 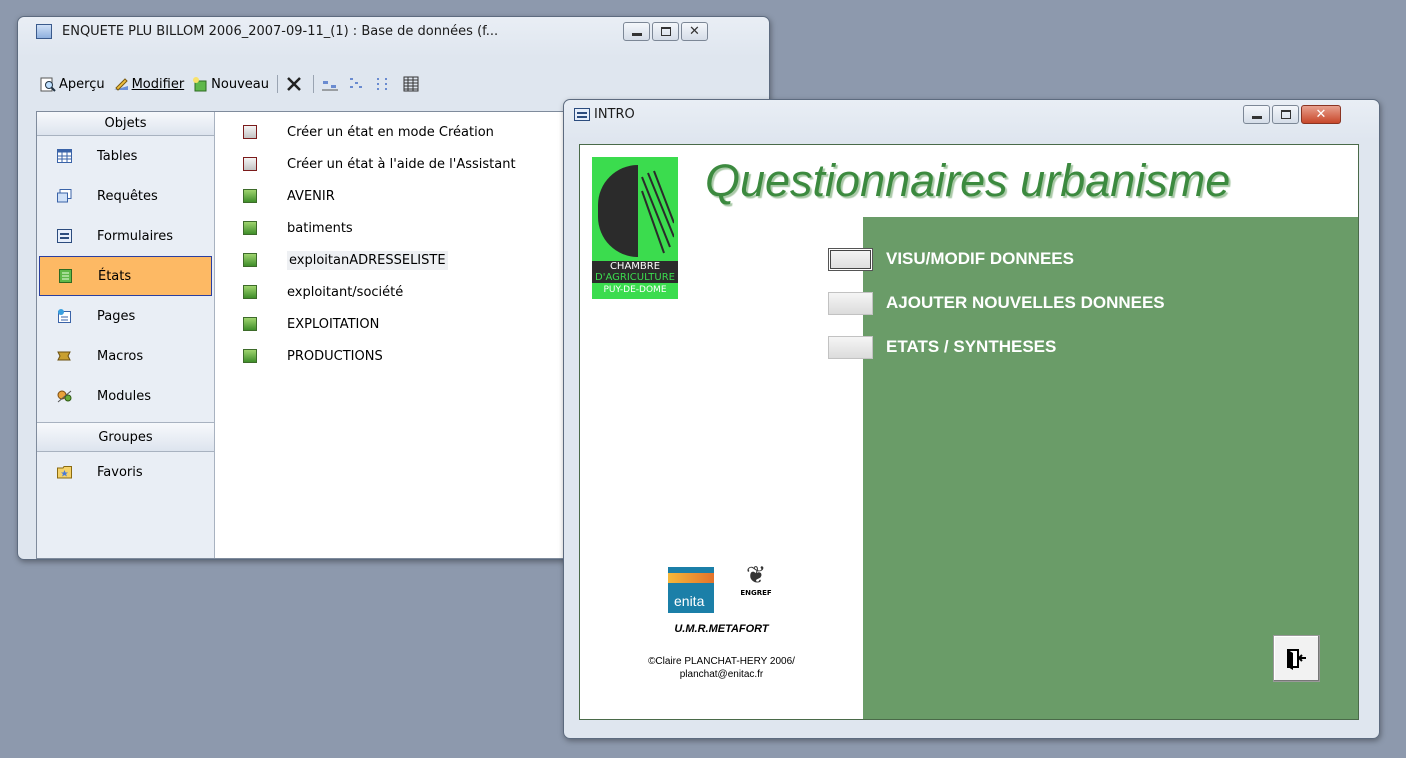 I want to click on list-item-label: batiments, so click(x=320, y=228).